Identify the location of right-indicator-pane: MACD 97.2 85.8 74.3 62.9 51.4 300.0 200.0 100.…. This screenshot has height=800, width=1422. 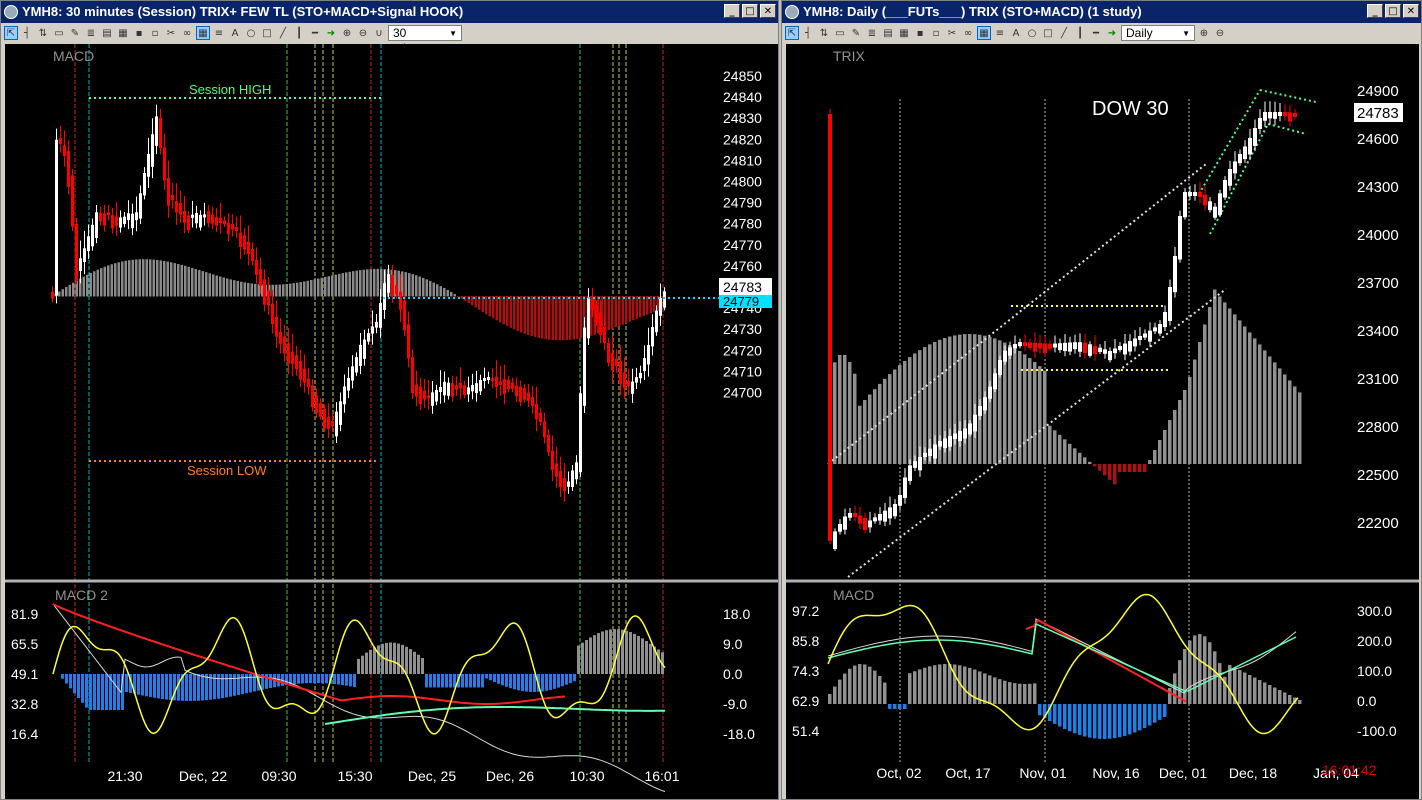
(1094, 674).